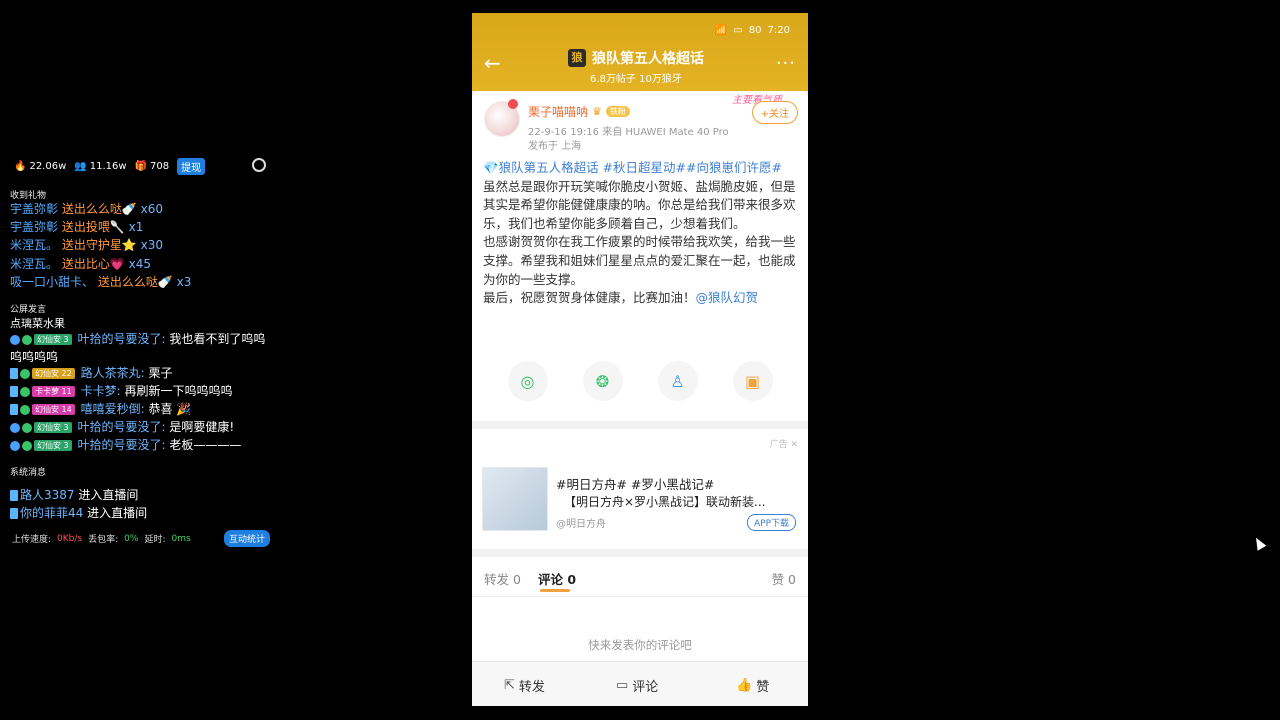 The image size is (1280, 720). Describe the element at coordinates (247, 538) in the screenshot. I see `interaction-stats-button: 互动统计` at that location.